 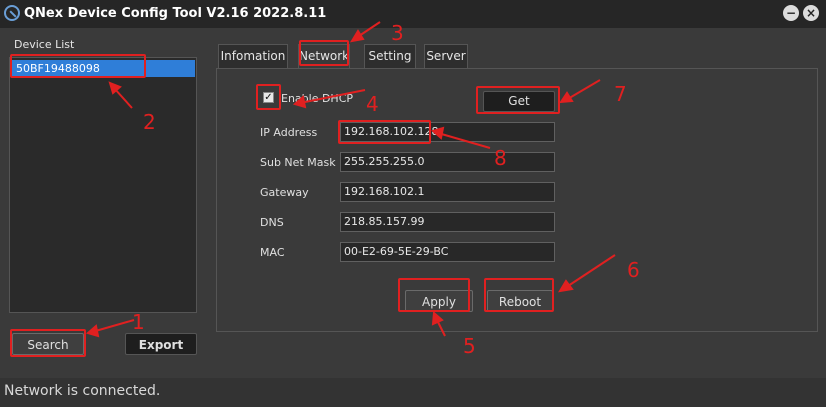 I want to click on annotation-number-8: 8, so click(x=500, y=158).